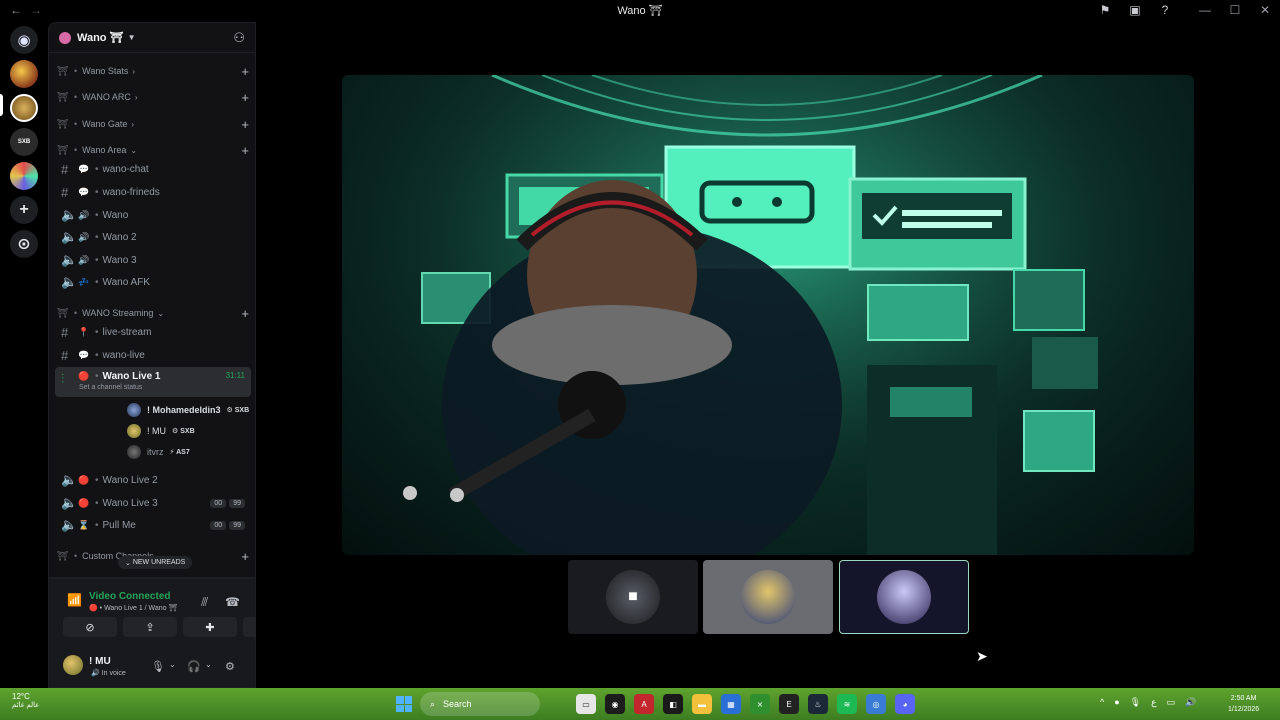  I want to click on channel-wano-live-2: 🔈 🔴 • Wano Live 2, so click(153, 480).